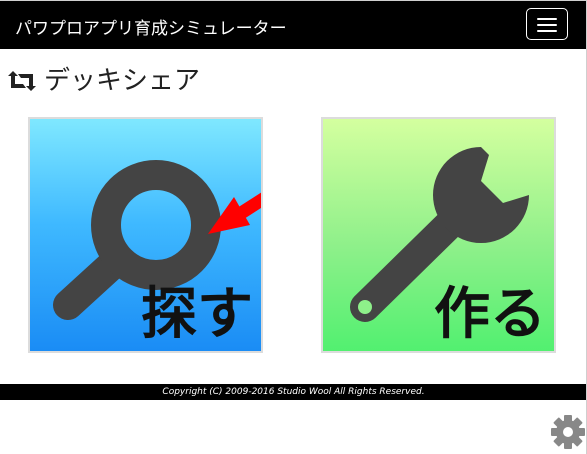 The height and width of the screenshot is (454, 587). Describe the element at coordinates (122, 81) in the screenshot. I see `page-title: デッキシェア` at that location.